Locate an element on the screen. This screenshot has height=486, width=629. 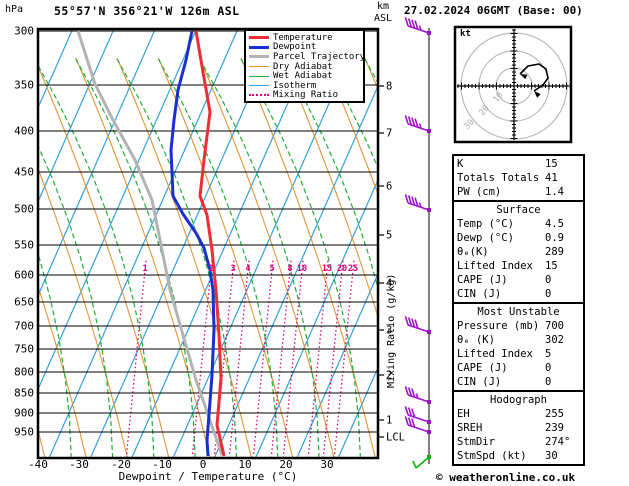
legend-item-label: Wet Adiabat is located at coordinates (303, 76).